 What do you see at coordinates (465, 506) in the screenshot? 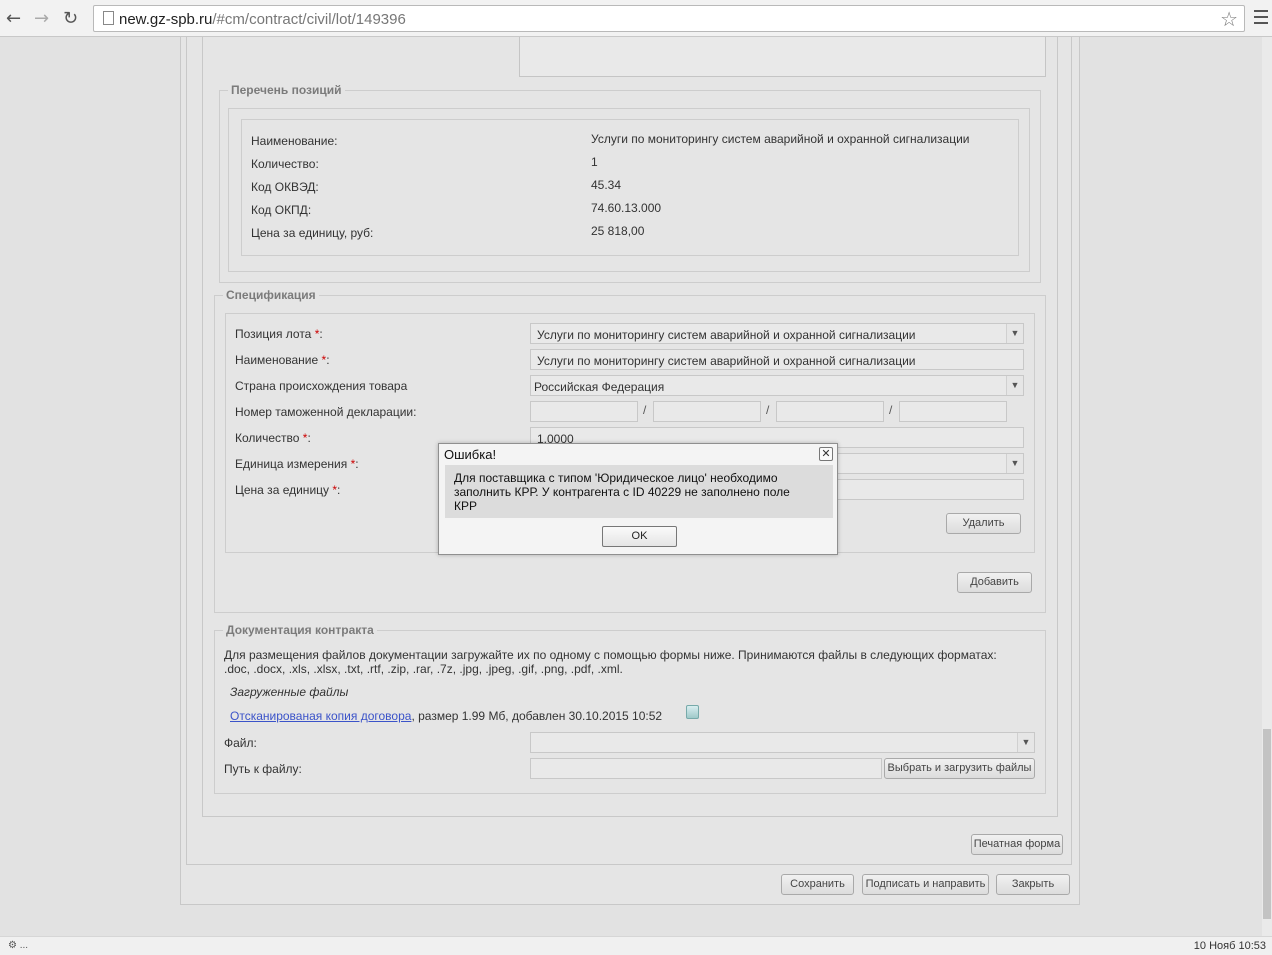
I see `dialog-message-line-3: КРР` at bounding box center [465, 506].